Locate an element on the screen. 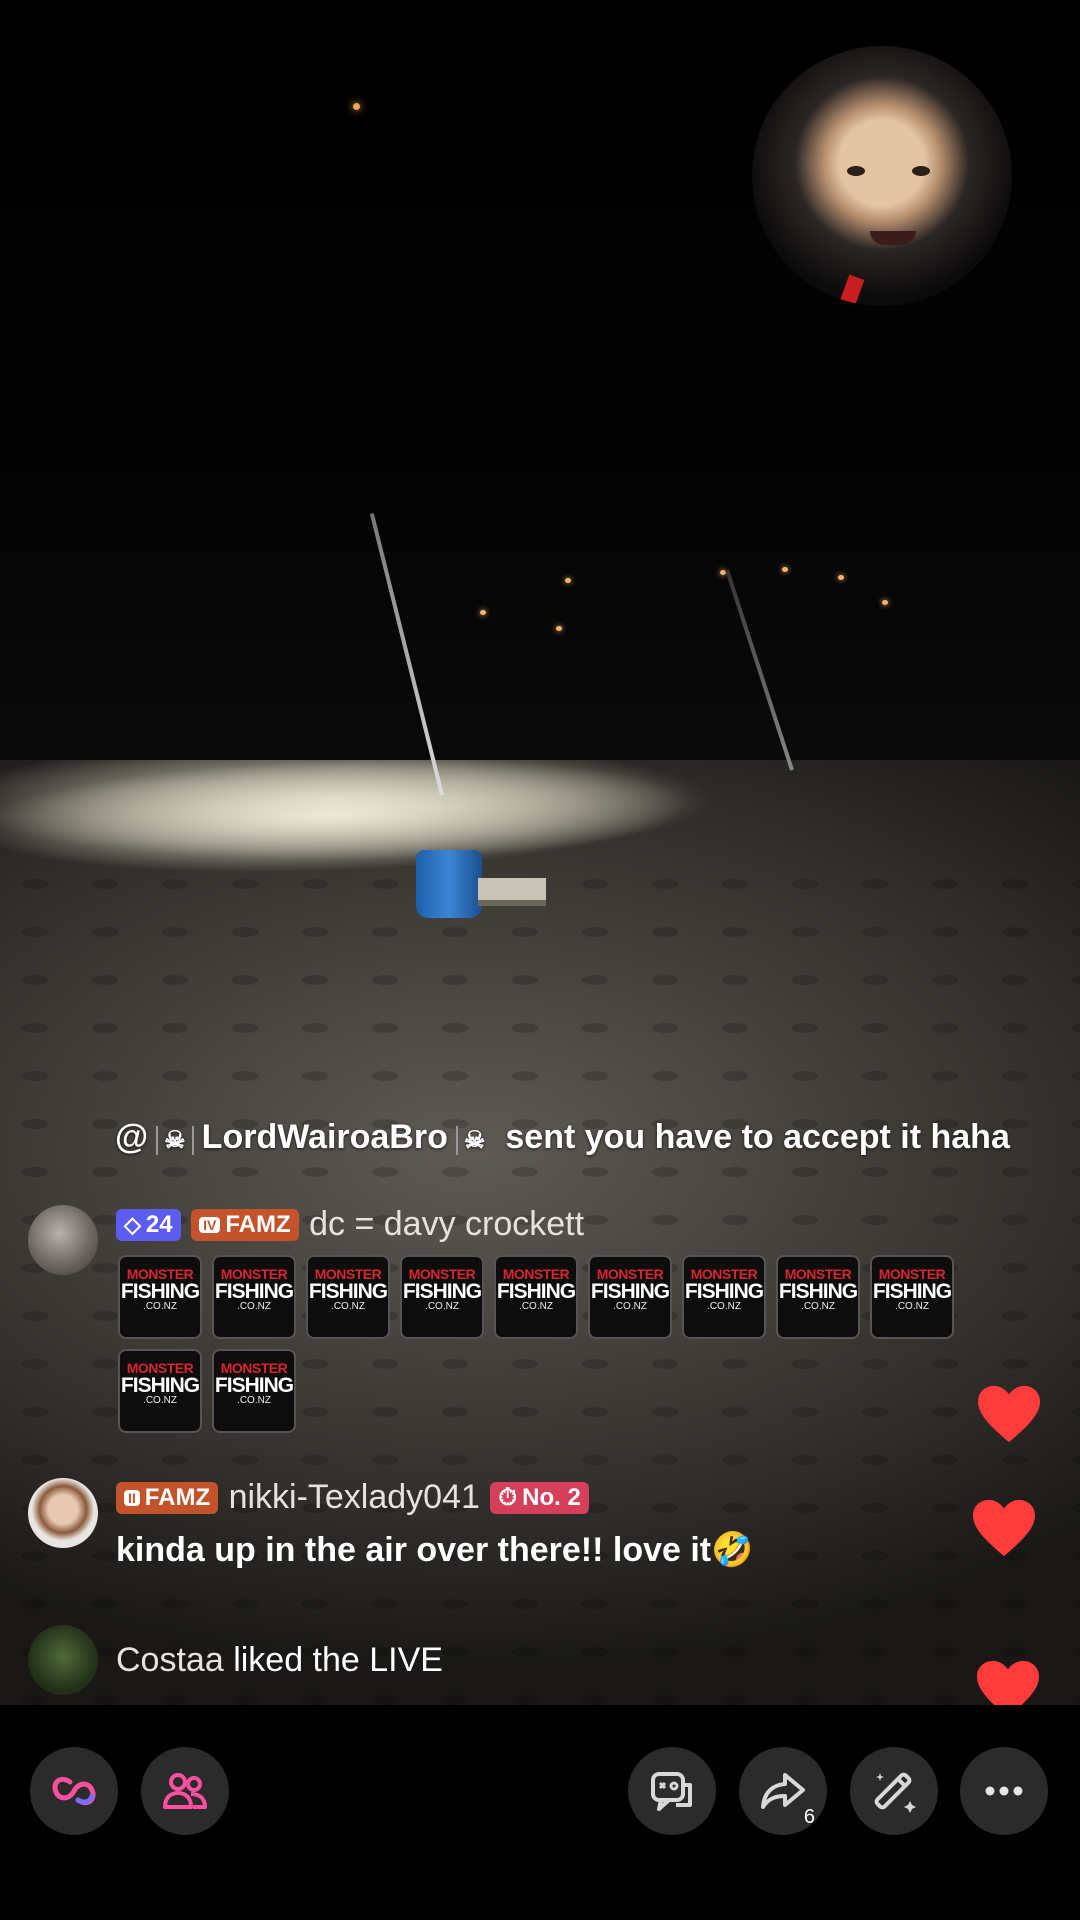 The image size is (1080, 1920). level-value: 24 is located at coordinates (159, 1224).